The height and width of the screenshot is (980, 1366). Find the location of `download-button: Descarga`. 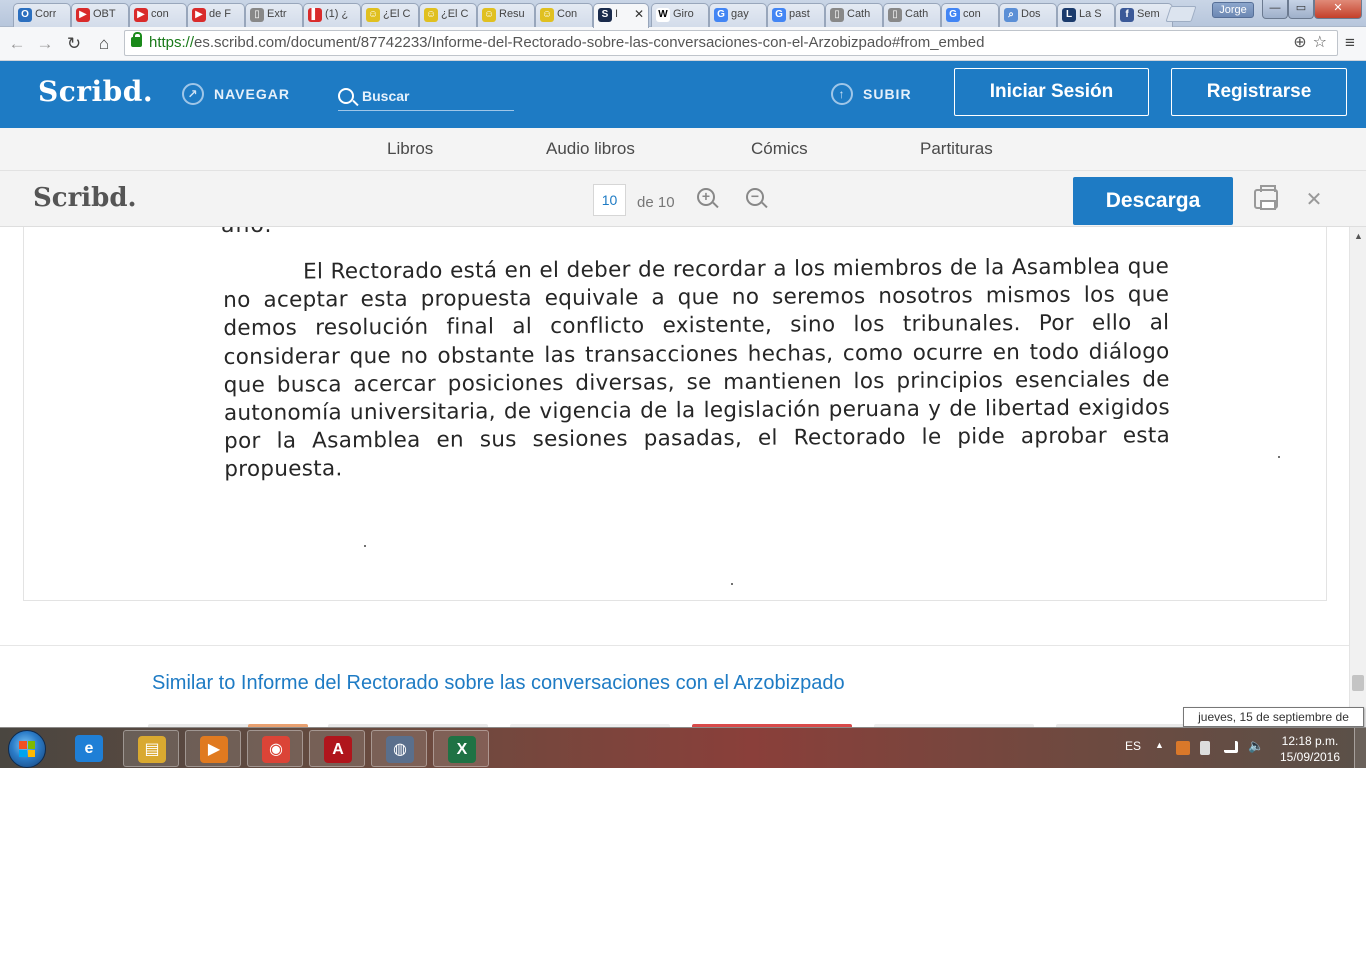

download-button: Descarga is located at coordinates (1153, 201).